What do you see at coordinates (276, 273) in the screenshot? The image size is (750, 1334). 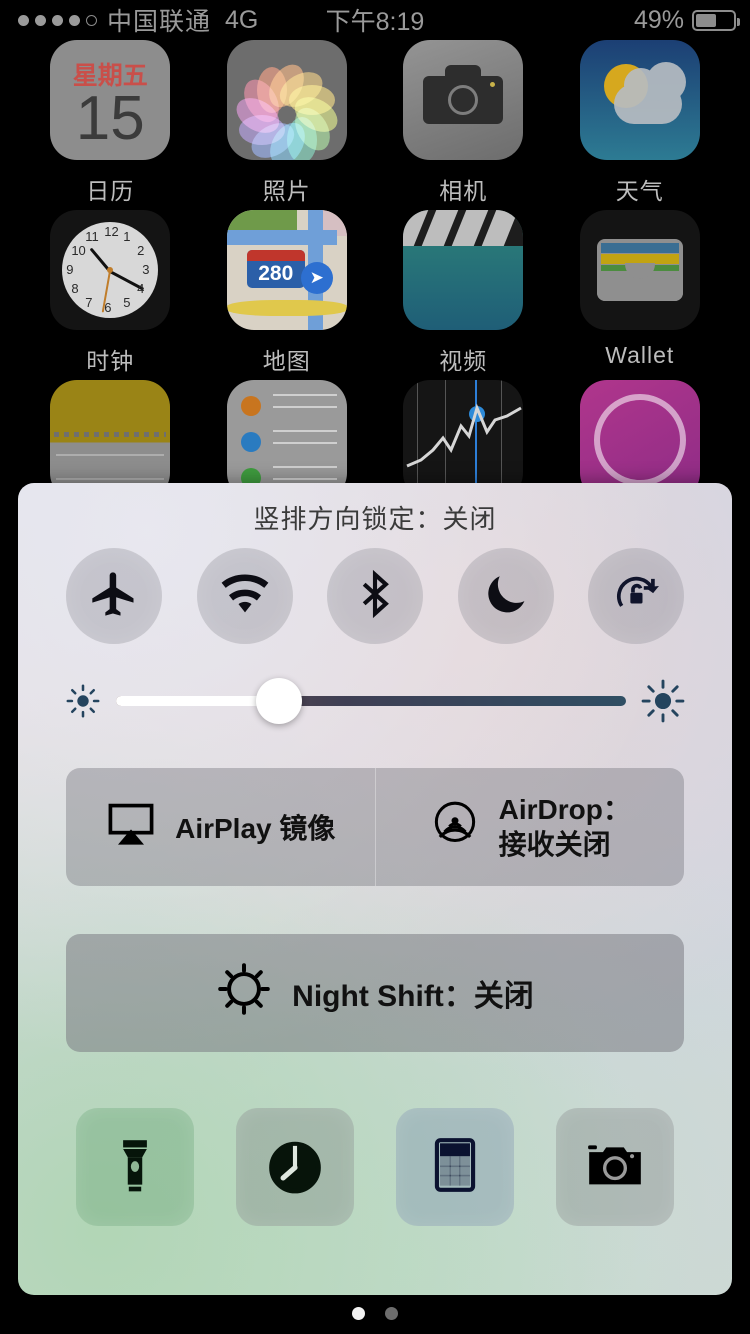 I see `route-number: 280` at bounding box center [276, 273].